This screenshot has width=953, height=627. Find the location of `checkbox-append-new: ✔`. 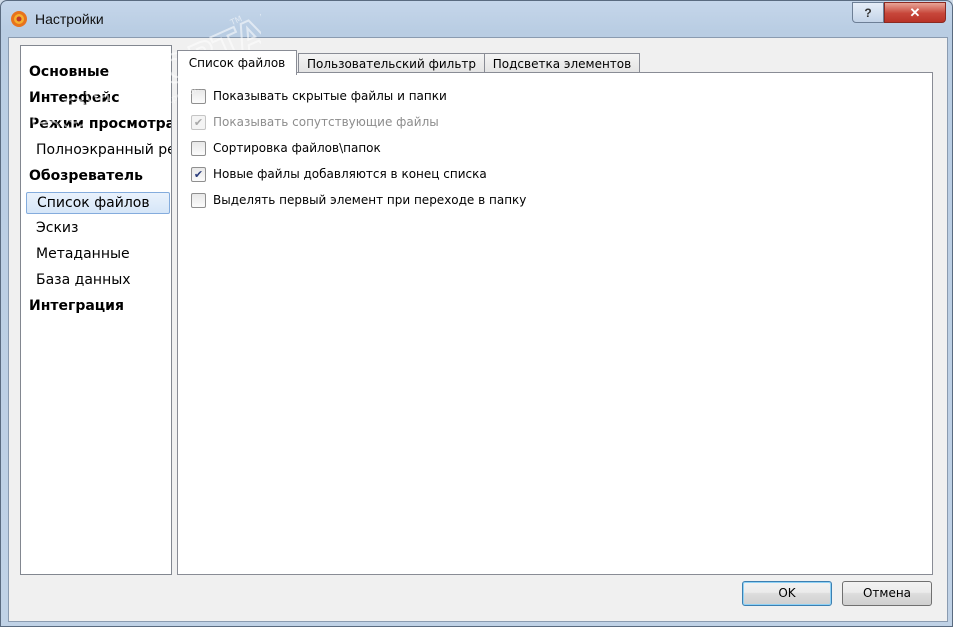

checkbox-append-new: ✔ is located at coordinates (198, 174).